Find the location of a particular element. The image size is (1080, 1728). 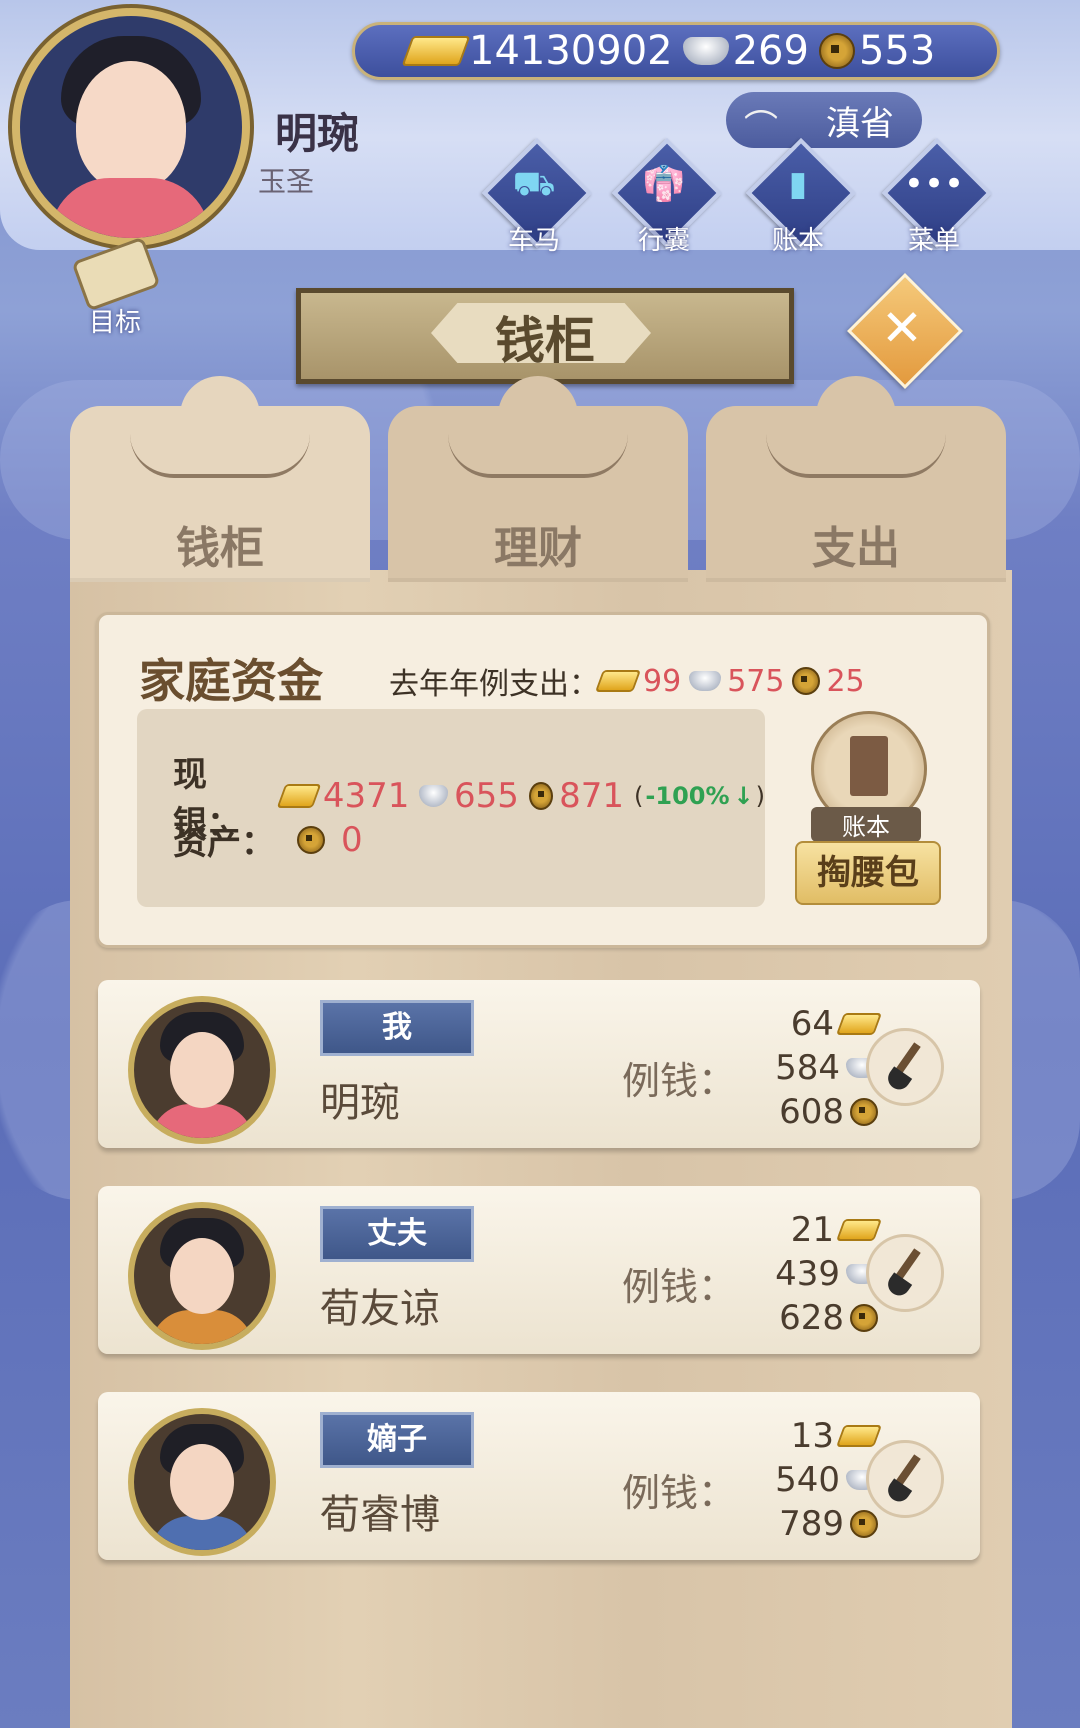

cash-copper: 871 is located at coordinates (592, 796).